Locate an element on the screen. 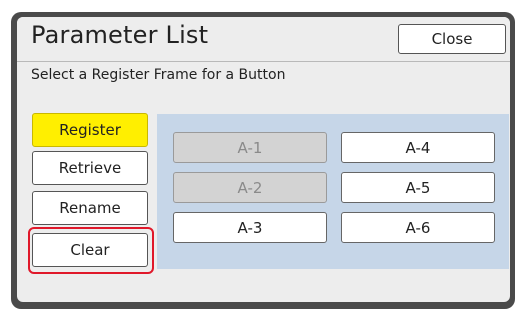  slot-a-4: A-4 is located at coordinates (418, 147).